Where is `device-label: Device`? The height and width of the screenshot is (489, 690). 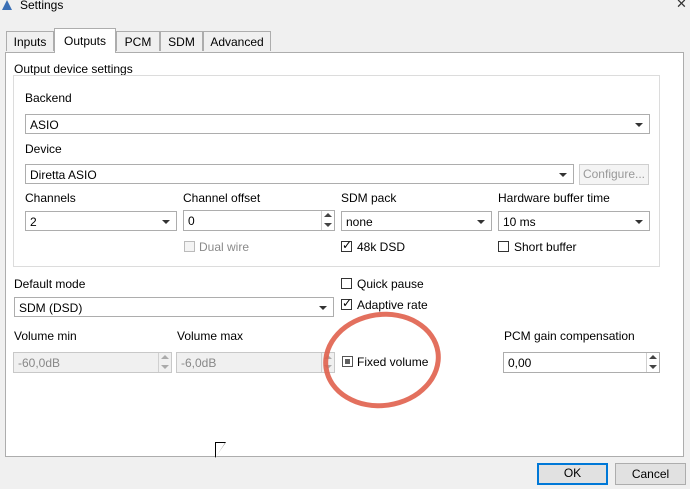
device-label: Device is located at coordinates (43, 149).